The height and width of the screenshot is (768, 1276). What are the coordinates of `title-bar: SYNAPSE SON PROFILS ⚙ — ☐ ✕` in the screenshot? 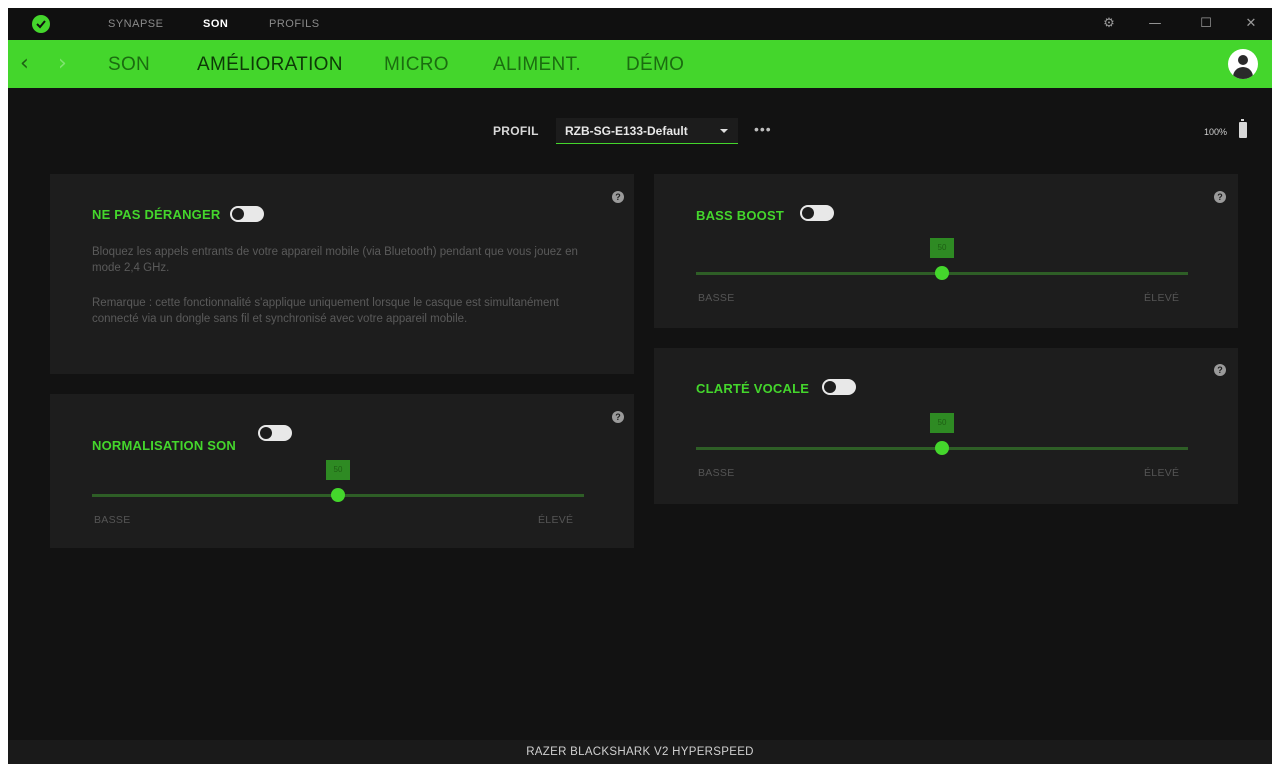 It's located at (640, 24).